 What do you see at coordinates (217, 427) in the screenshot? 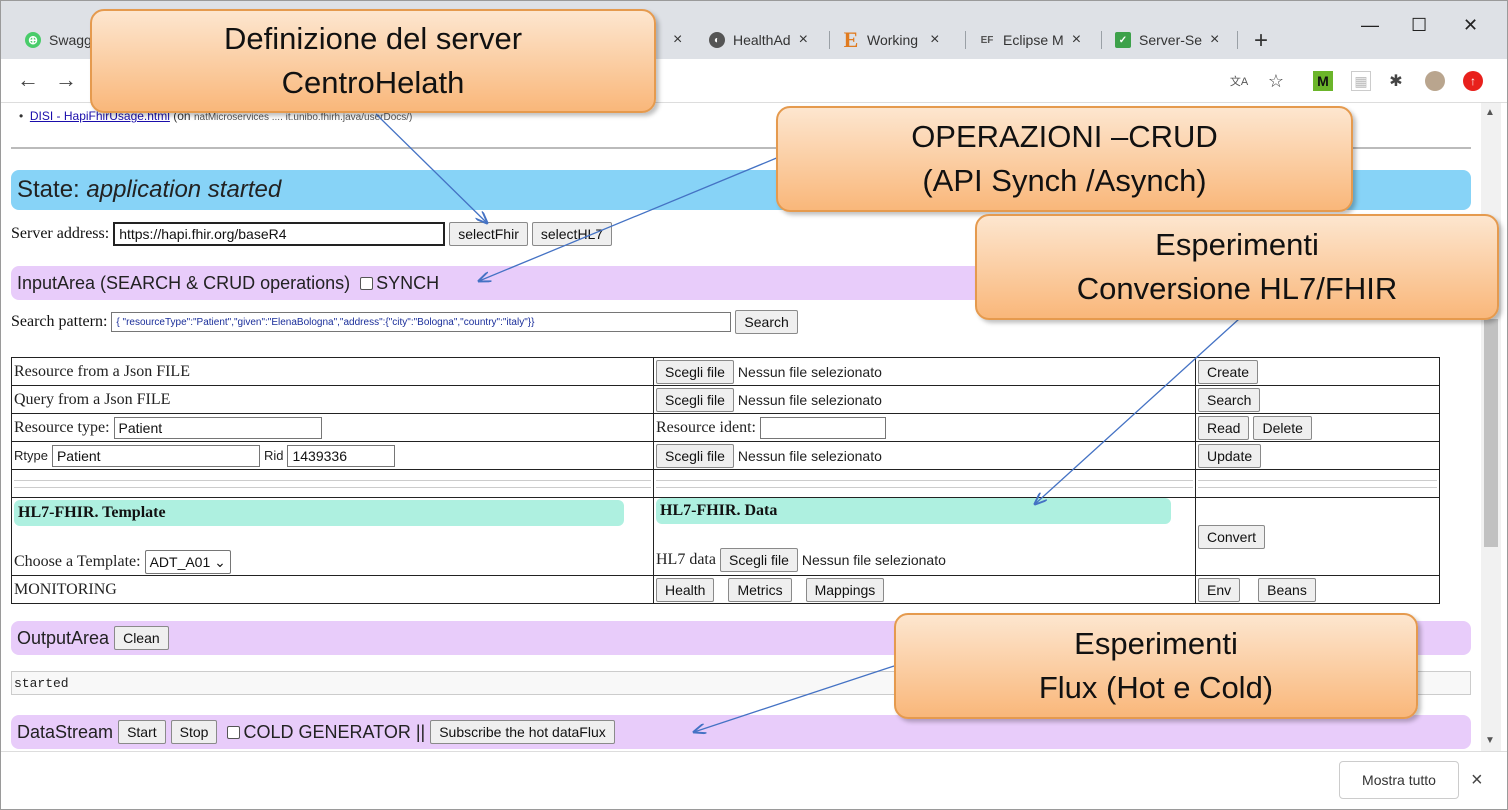
I see `resource-type-input: Patient` at bounding box center [217, 427].